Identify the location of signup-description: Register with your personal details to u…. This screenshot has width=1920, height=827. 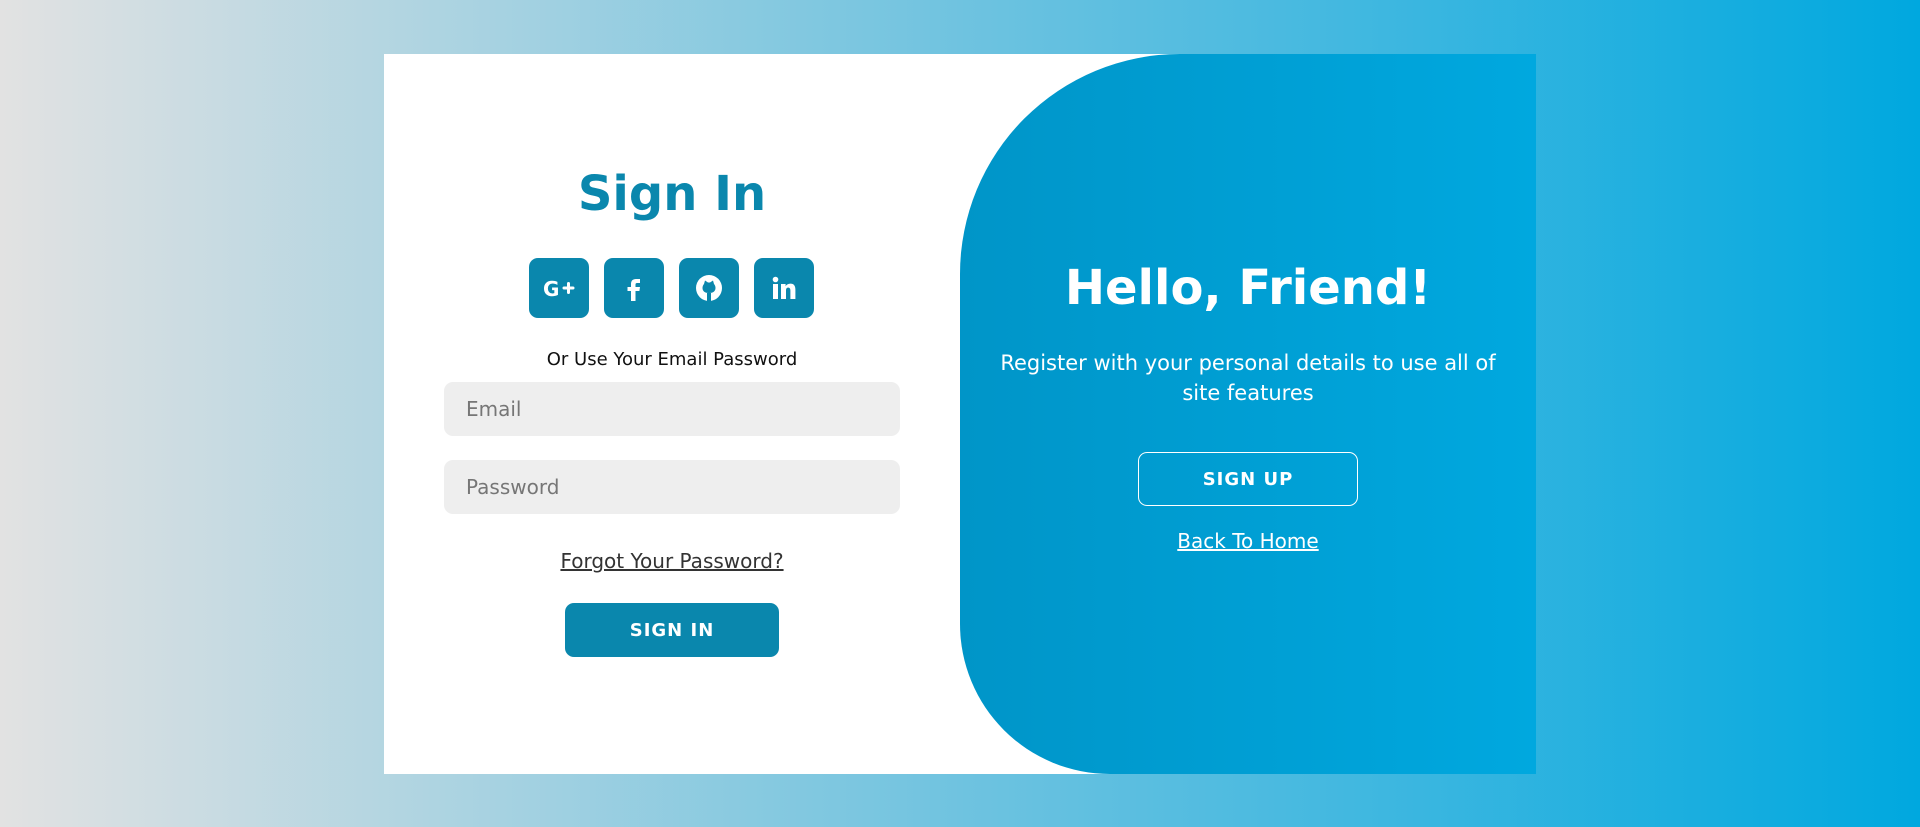
(1248, 378).